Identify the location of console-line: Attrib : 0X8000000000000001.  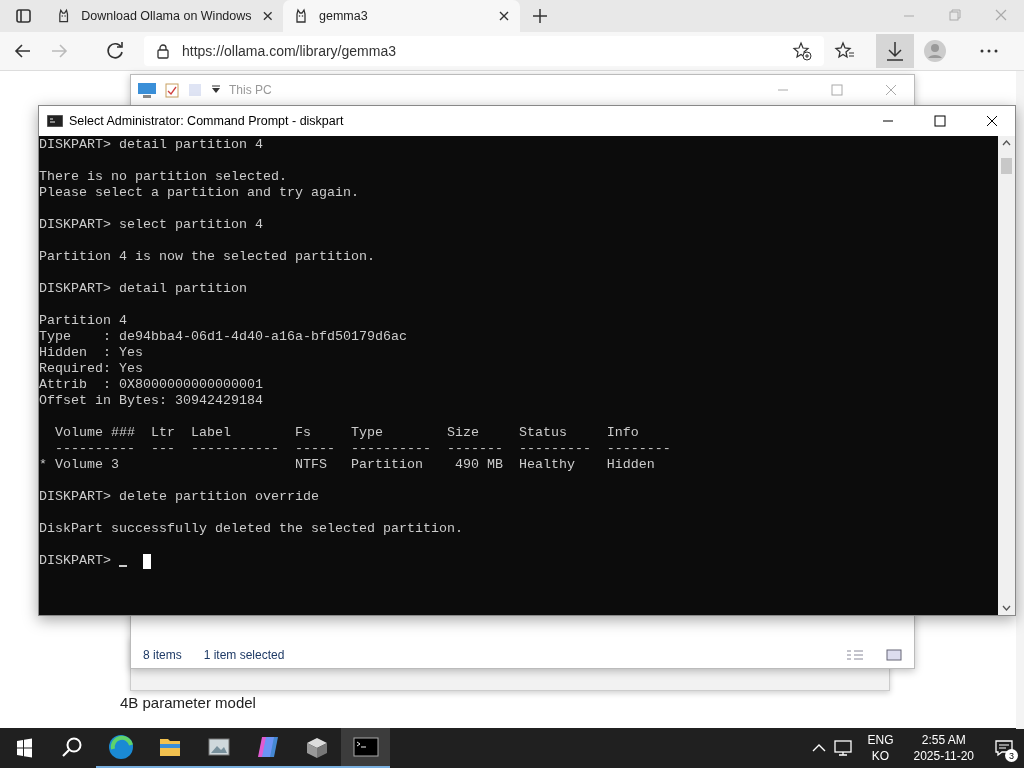
(151, 385).